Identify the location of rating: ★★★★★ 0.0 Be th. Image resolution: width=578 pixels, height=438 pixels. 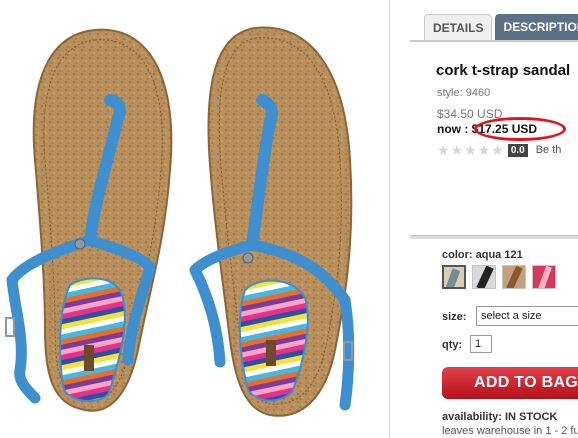
(499, 150).